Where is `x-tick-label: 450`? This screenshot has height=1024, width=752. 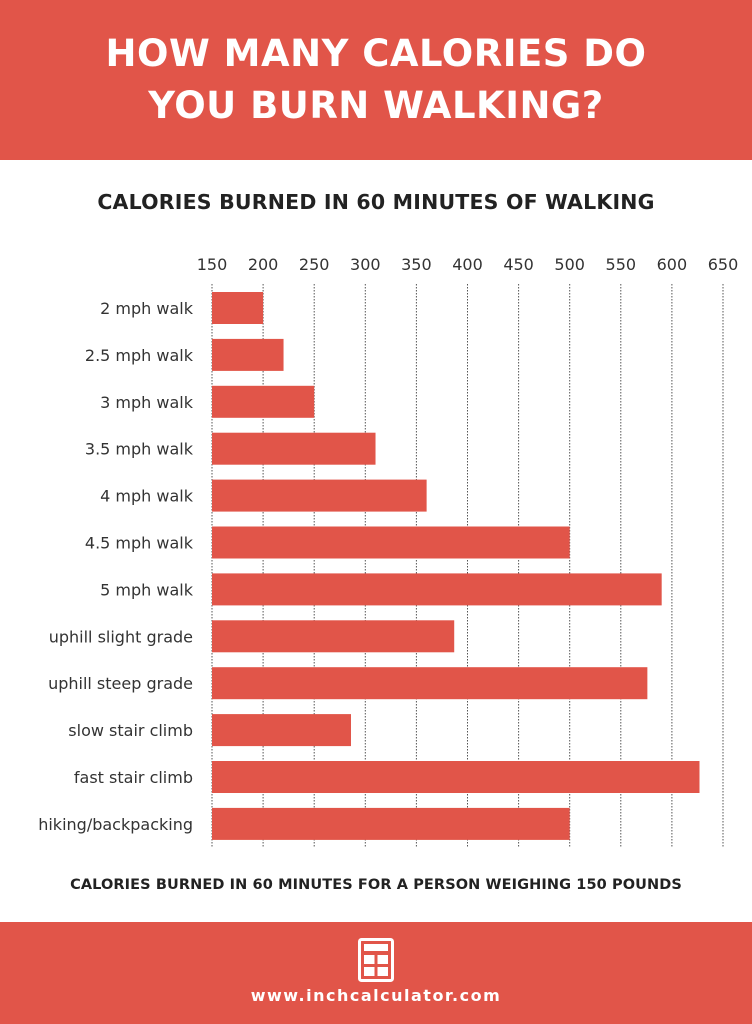
x-tick-label: 450 is located at coordinates (518, 264).